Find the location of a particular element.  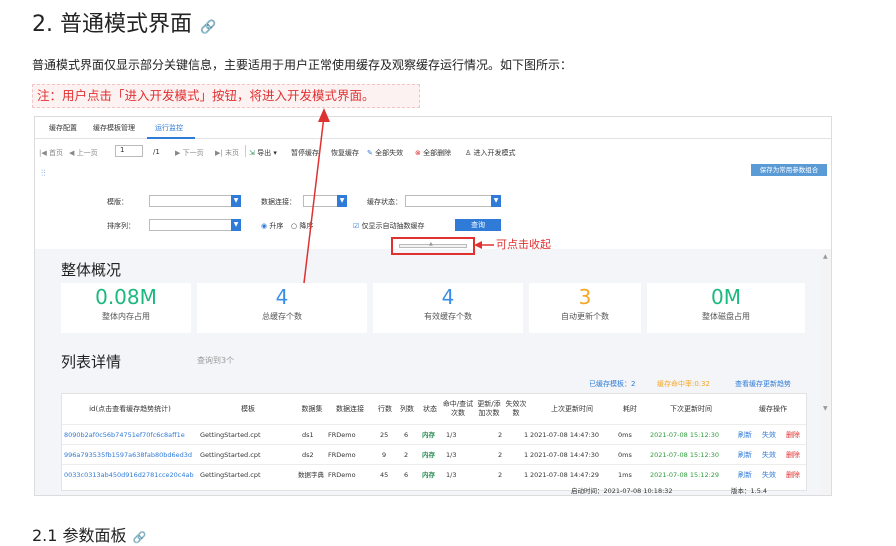

resume-cache-button: 恢复缓存 is located at coordinates (345, 153).